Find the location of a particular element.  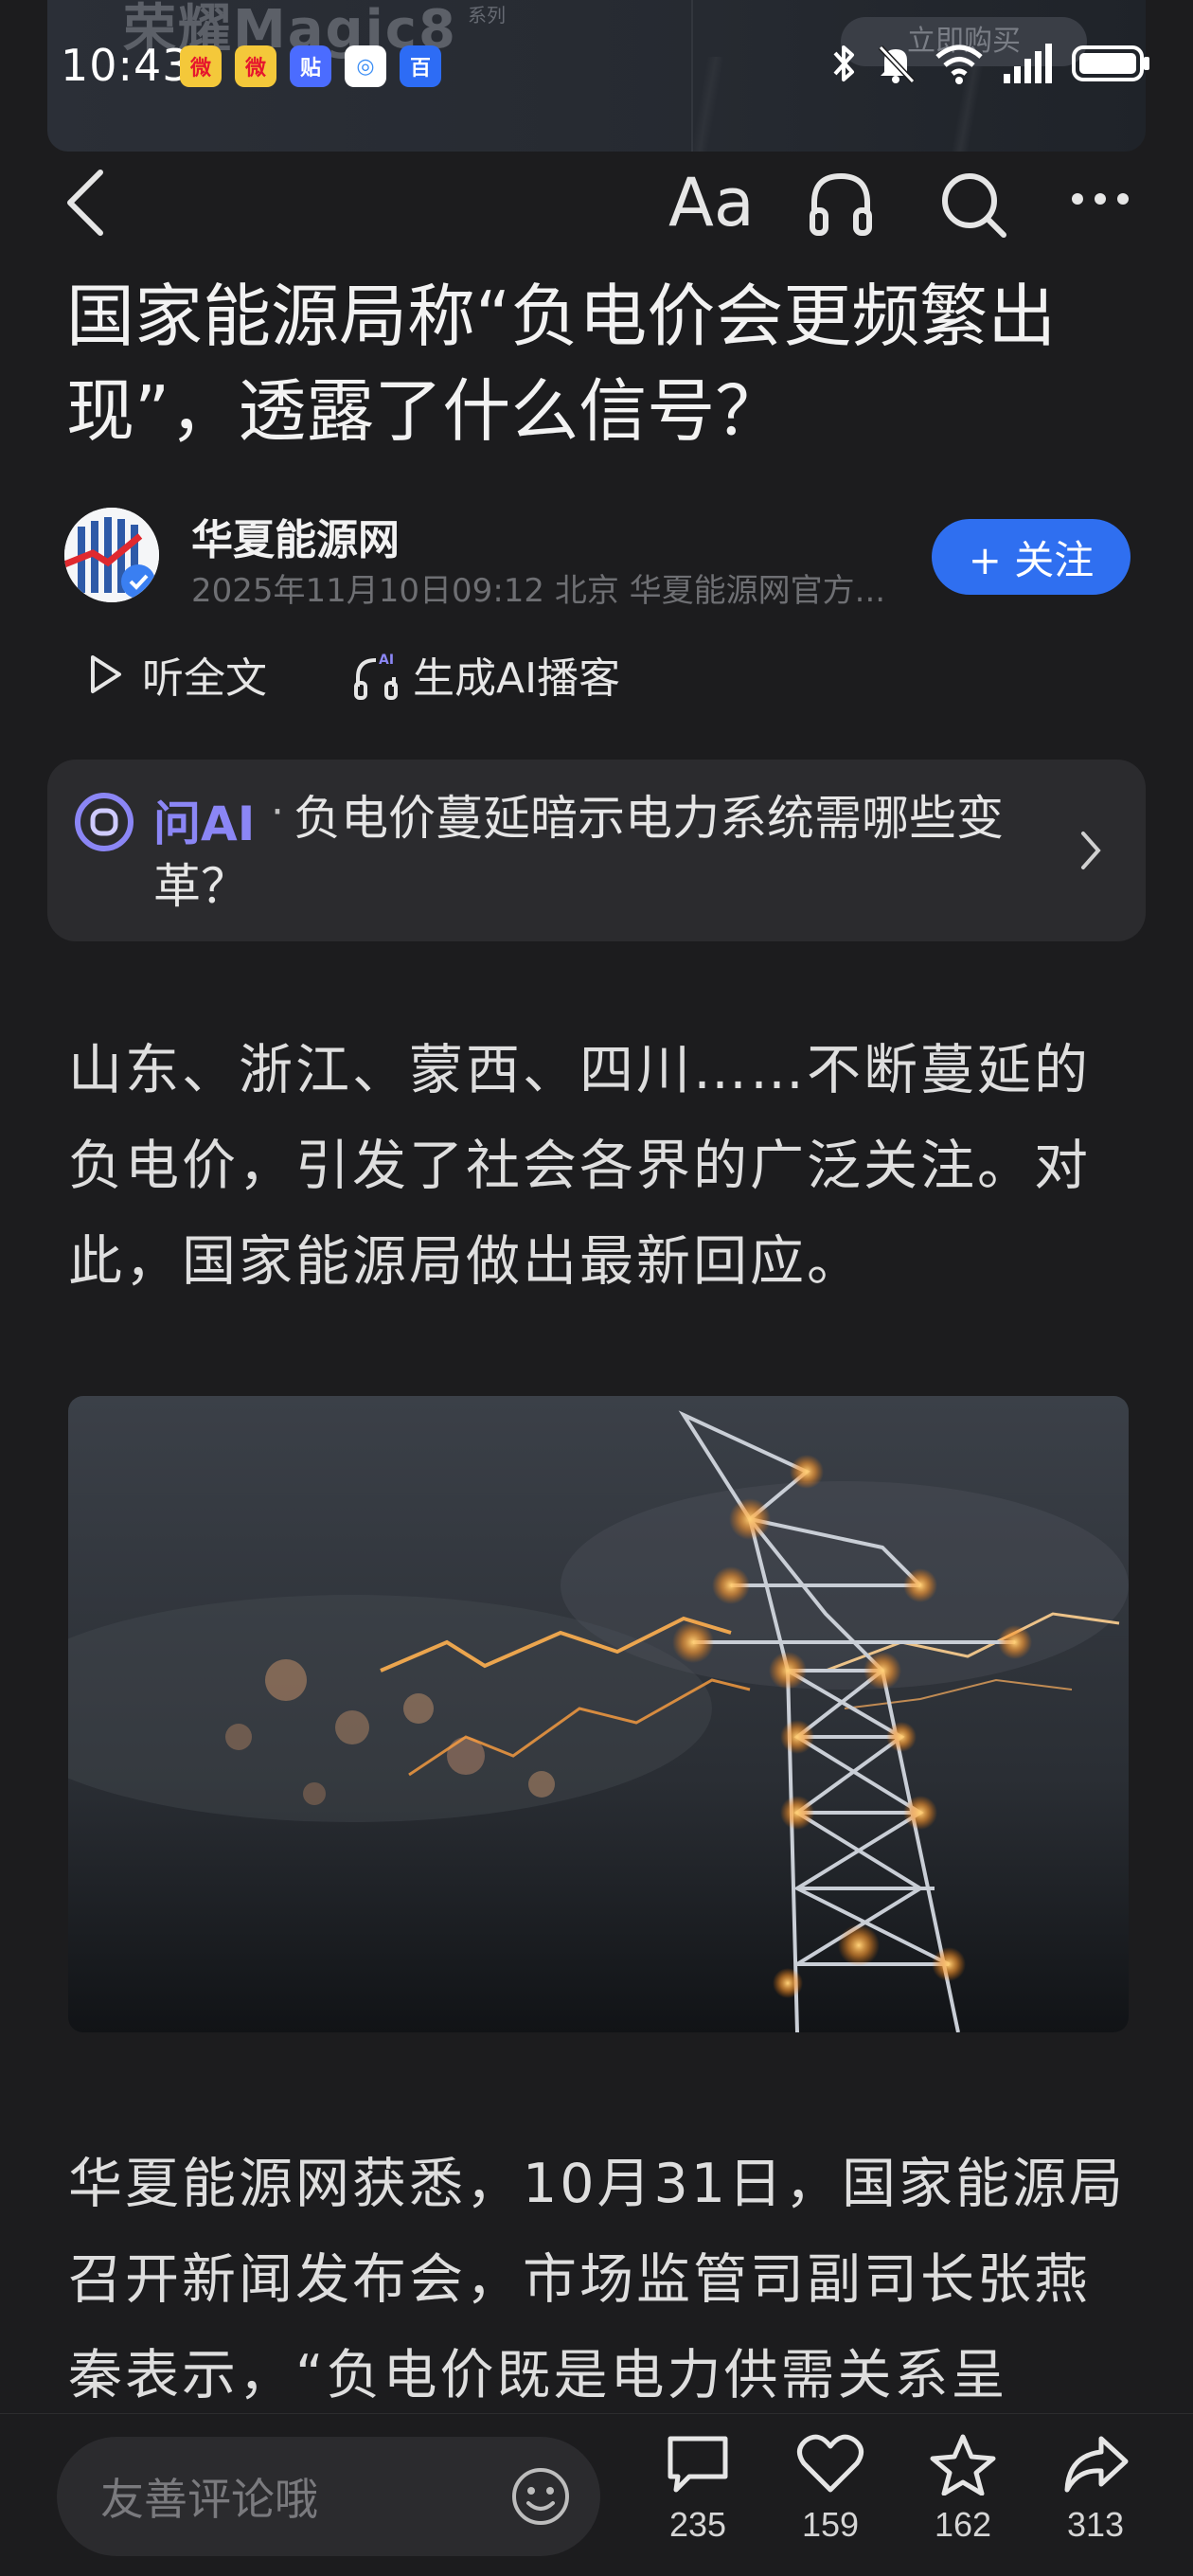

ad-divider is located at coordinates (692, 76).